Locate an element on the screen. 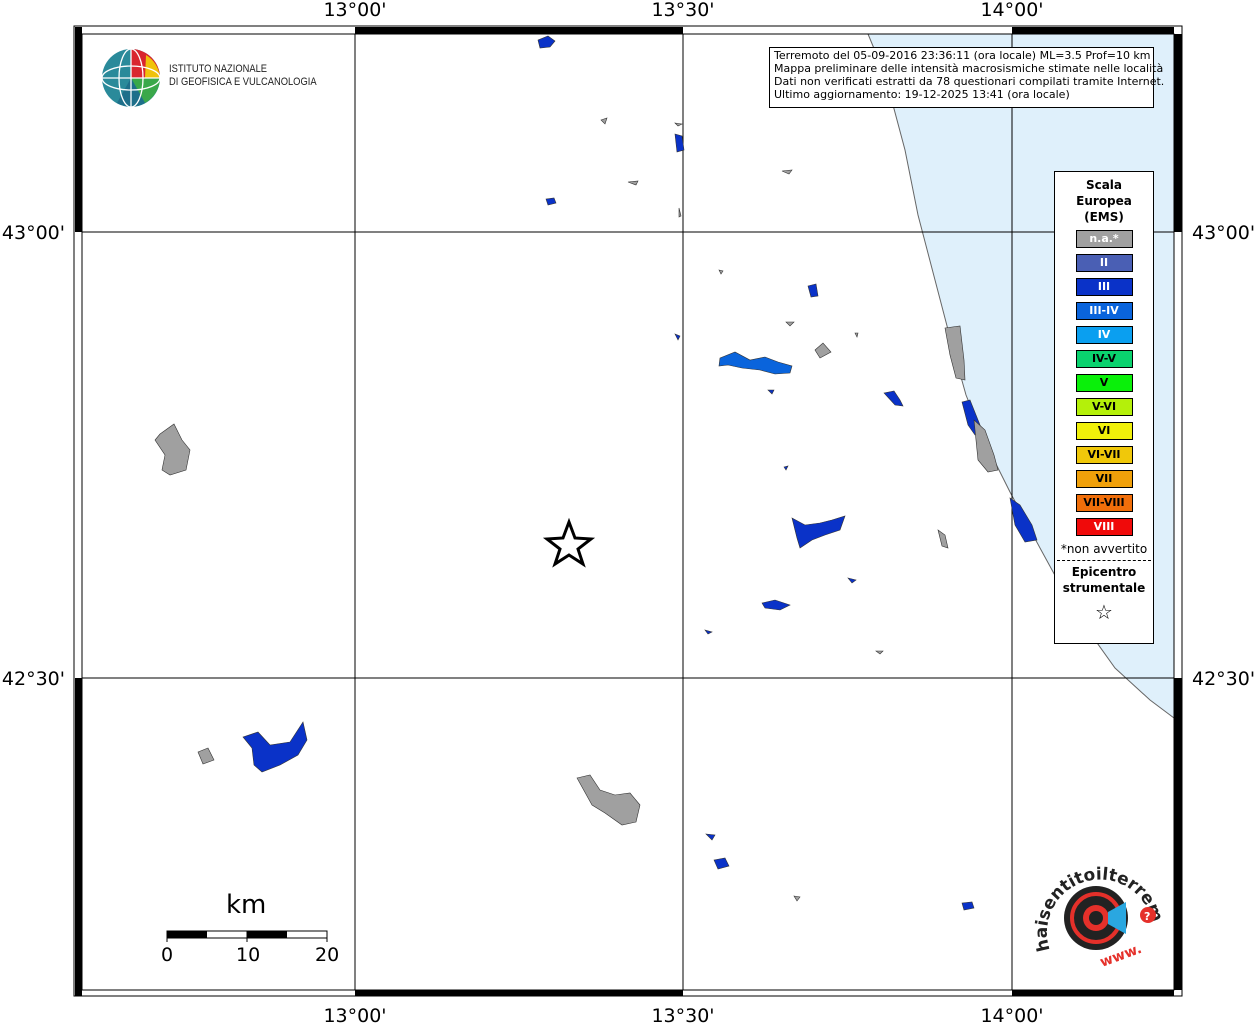  scale-label-10: 10 is located at coordinates (248, 955).